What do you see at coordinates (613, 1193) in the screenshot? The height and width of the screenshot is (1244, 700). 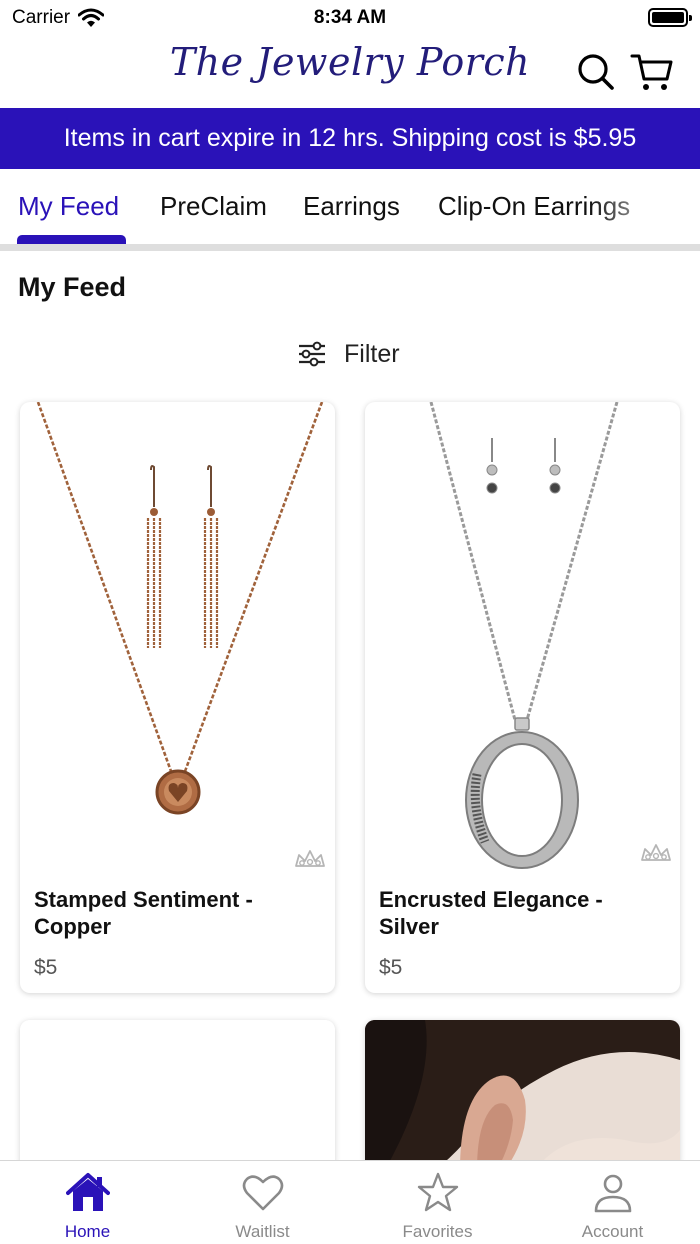 I see `person-icon` at bounding box center [613, 1193].